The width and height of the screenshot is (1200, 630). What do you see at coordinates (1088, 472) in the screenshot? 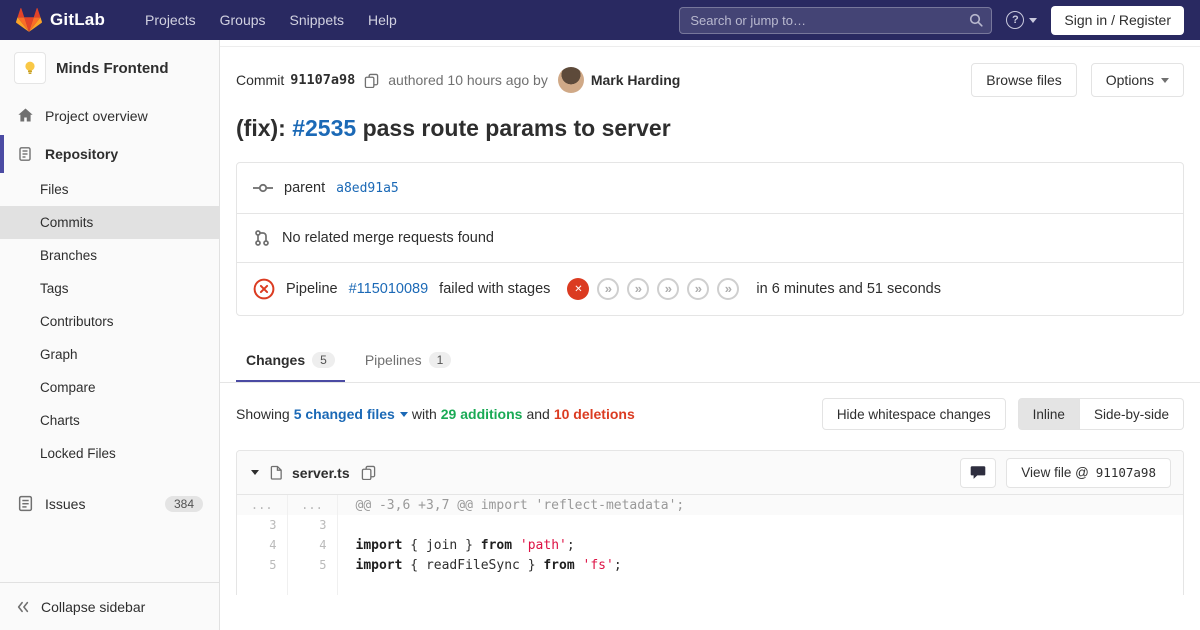
I see `view-file-button: View file @ 91107a98` at bounding box center [1088, 472].